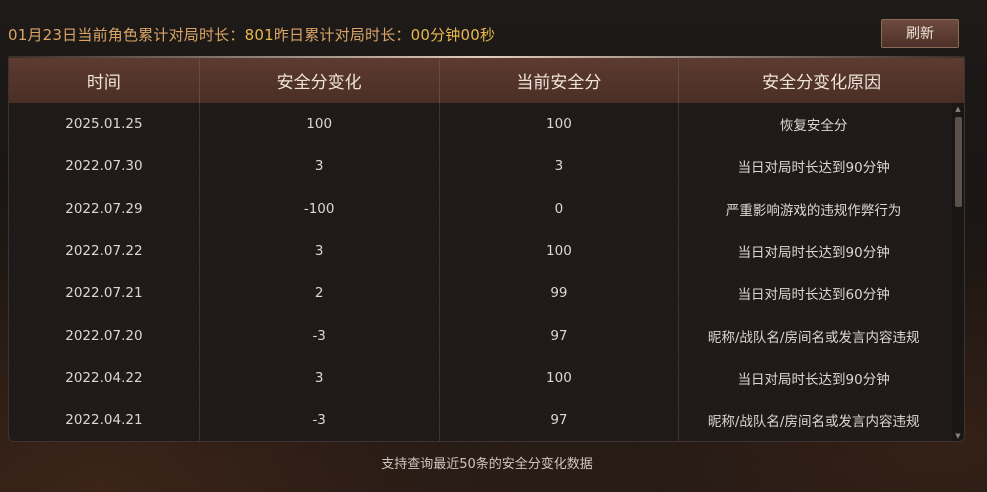  Describe the element at coordinates (104, 378) in the screenshot. I see `cell-time: 2022.04.22` at that location.